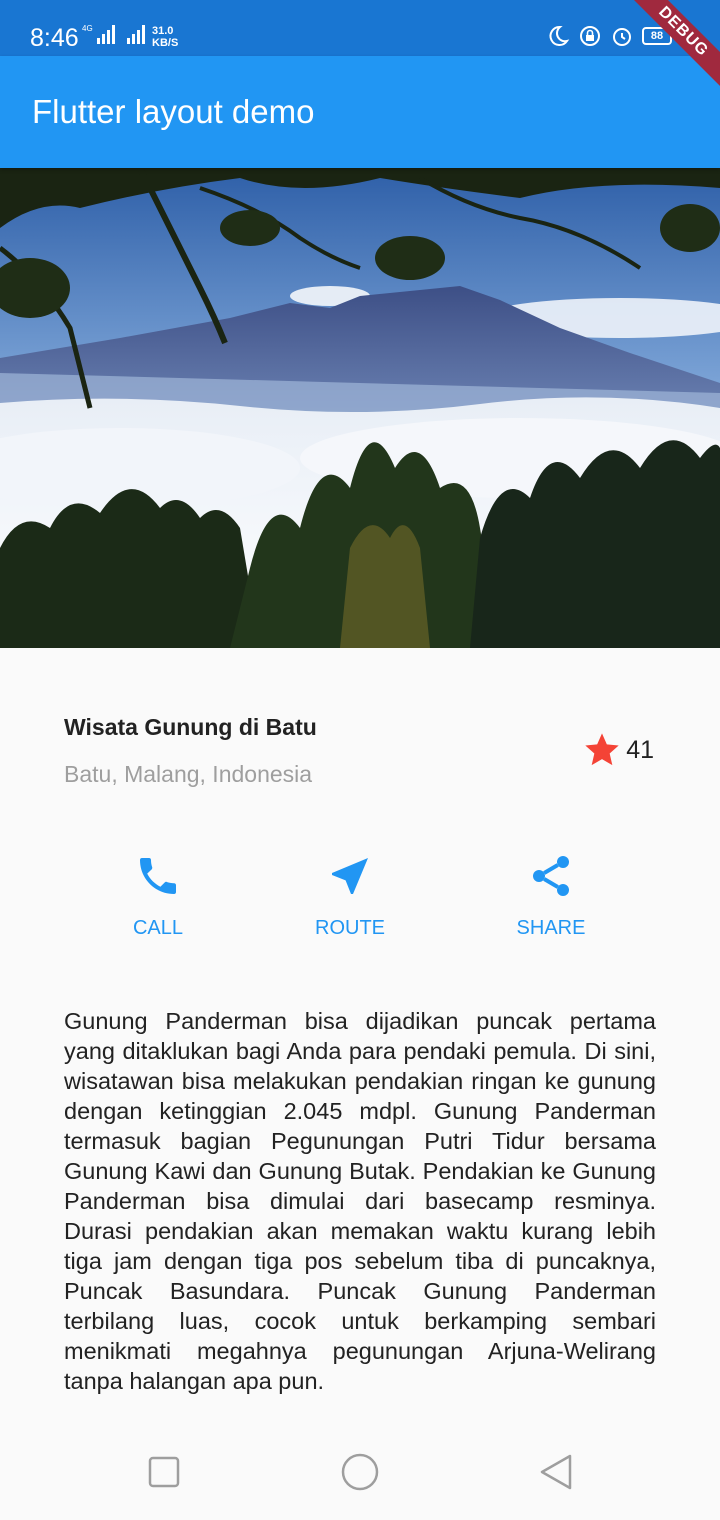 The image size is (720, 1520). Describe the element at coordinates (602, 750) in the screenshot. I see `star-icon` at that location.